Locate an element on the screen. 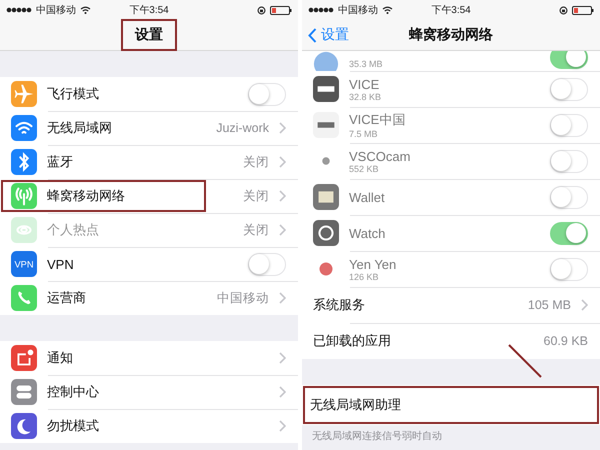 The height and width of the screenshot is (450, 600). row-label: 无线局域网 is located at coordinates (80, 128).